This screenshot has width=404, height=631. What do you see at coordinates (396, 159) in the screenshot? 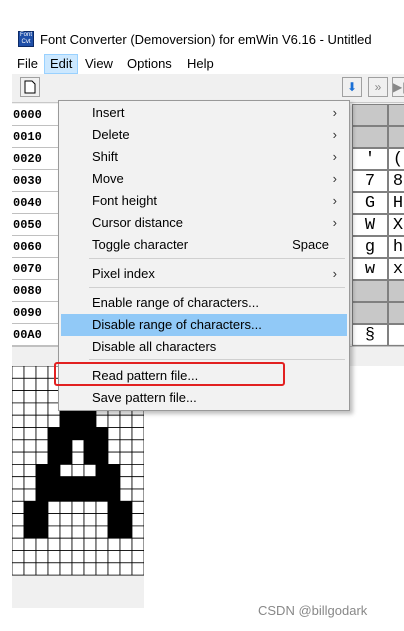
I see `char-cell: (` at bounding box center [396, 159].